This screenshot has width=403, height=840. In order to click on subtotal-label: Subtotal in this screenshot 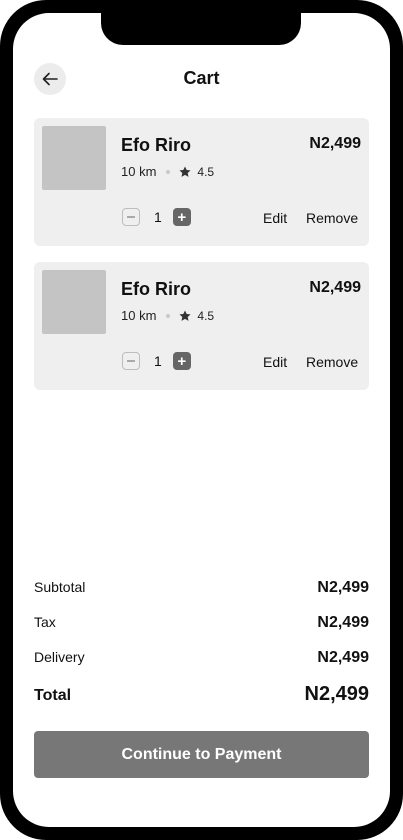, I will do `click(60, 587)`.